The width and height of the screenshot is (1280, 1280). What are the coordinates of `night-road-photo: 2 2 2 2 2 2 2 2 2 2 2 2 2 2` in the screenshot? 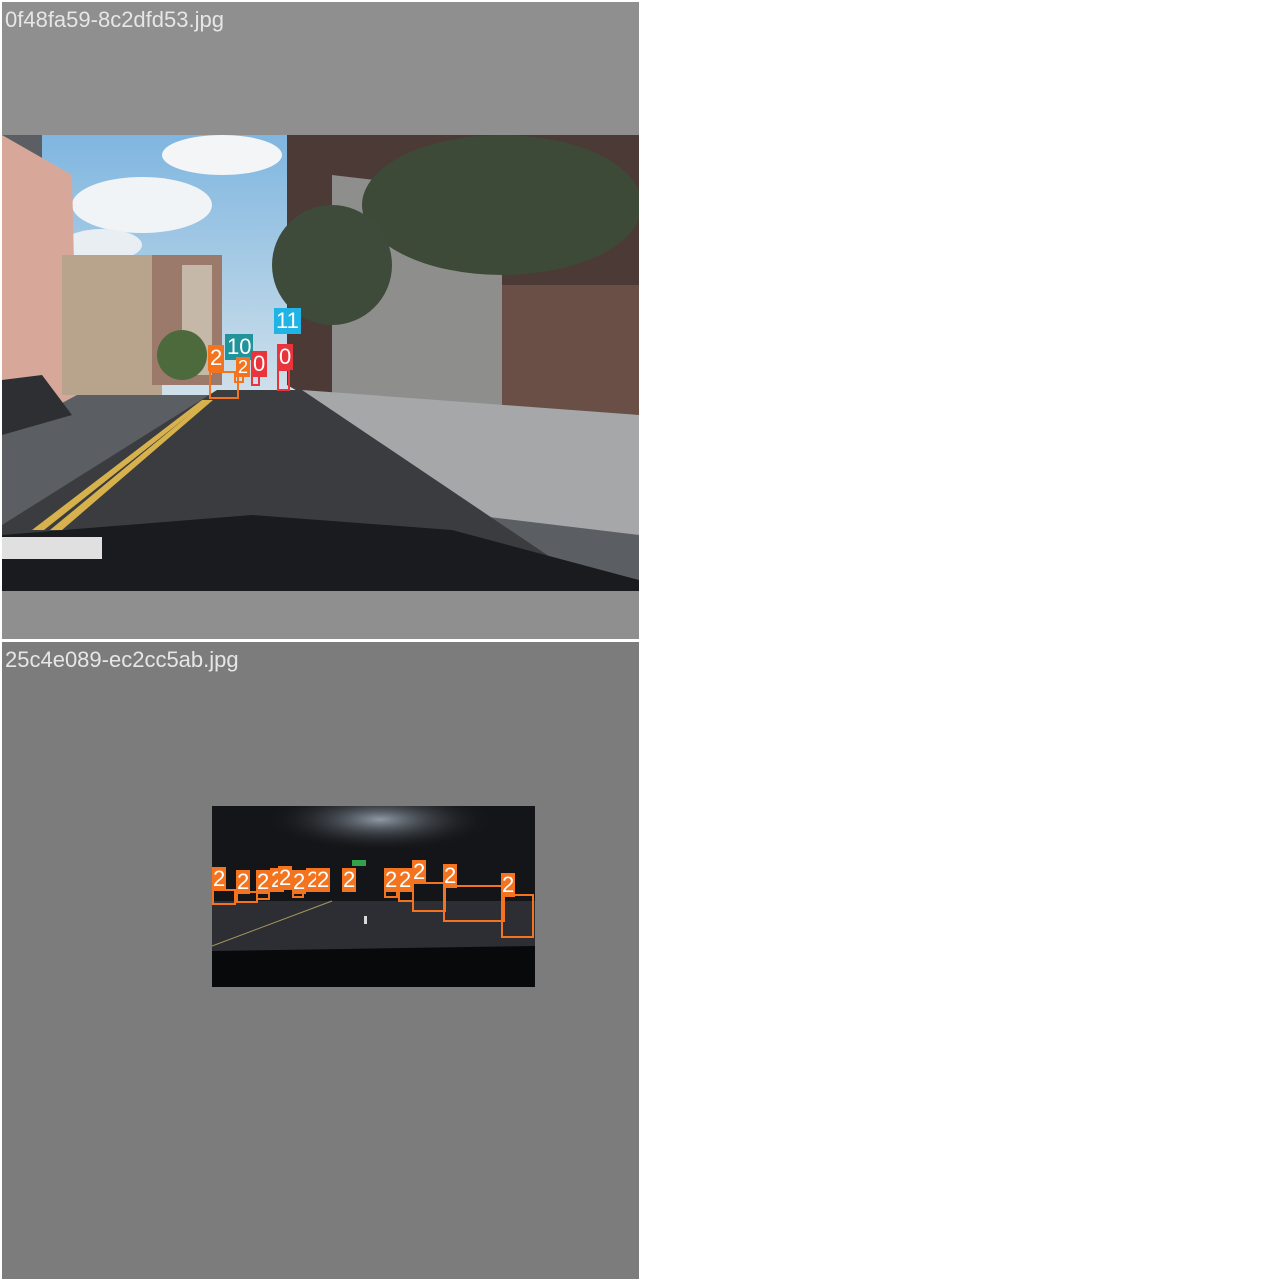 It's located at (373, 896).